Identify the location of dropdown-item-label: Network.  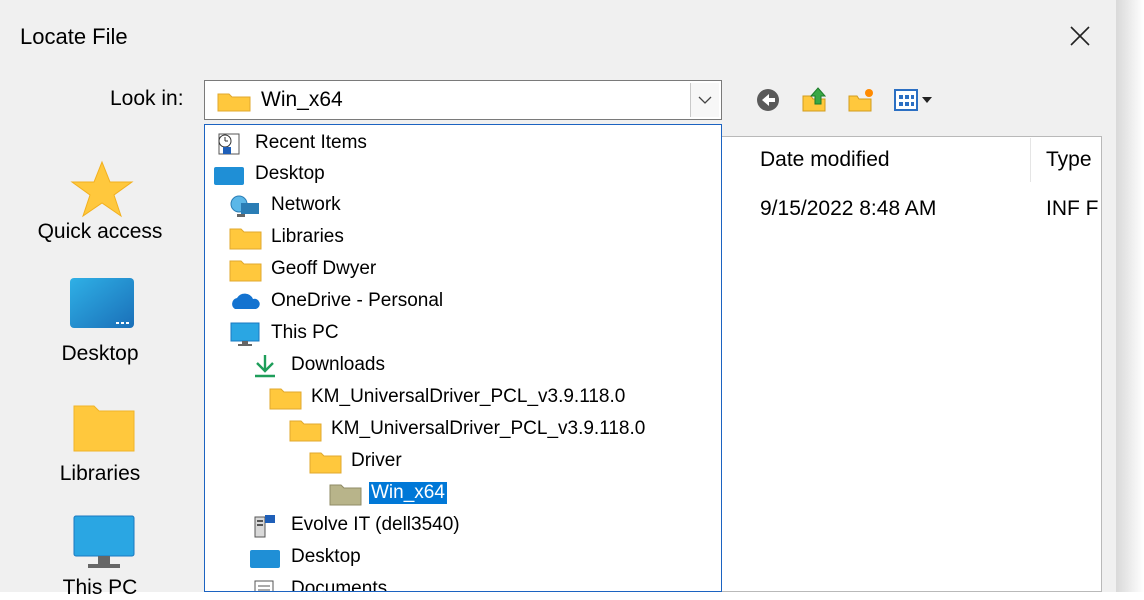
(306, 204).